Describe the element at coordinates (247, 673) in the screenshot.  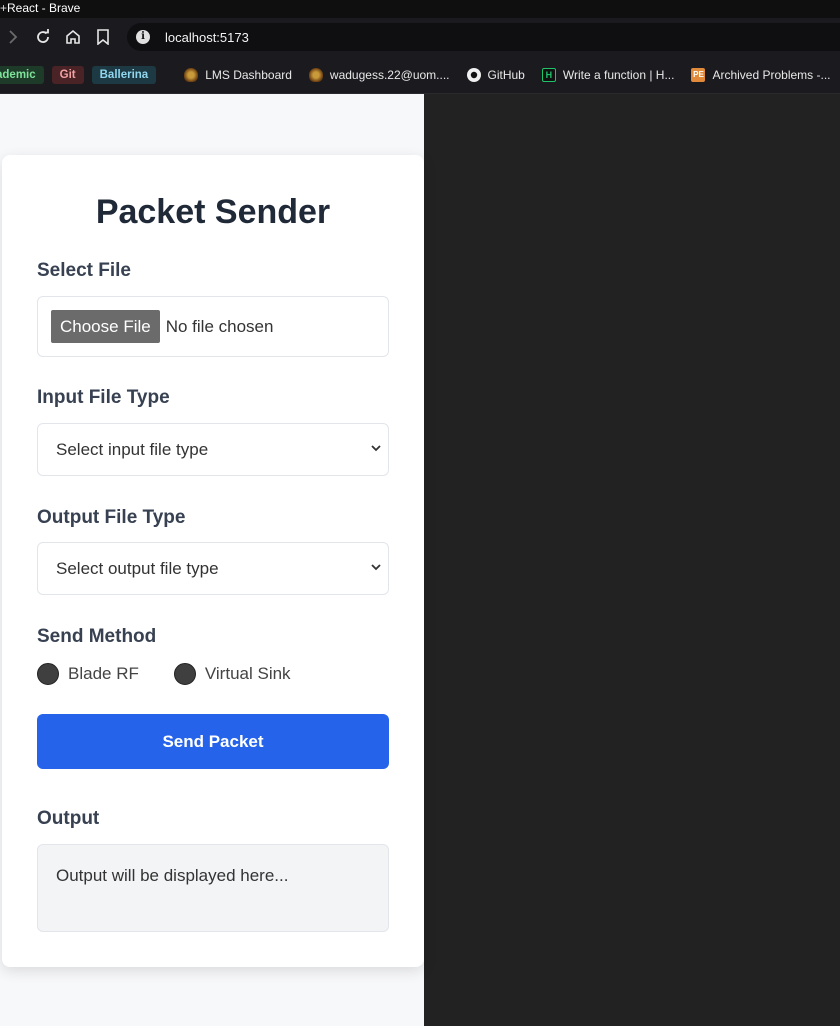
I see `radio-label: Virtual Sink` at that location.